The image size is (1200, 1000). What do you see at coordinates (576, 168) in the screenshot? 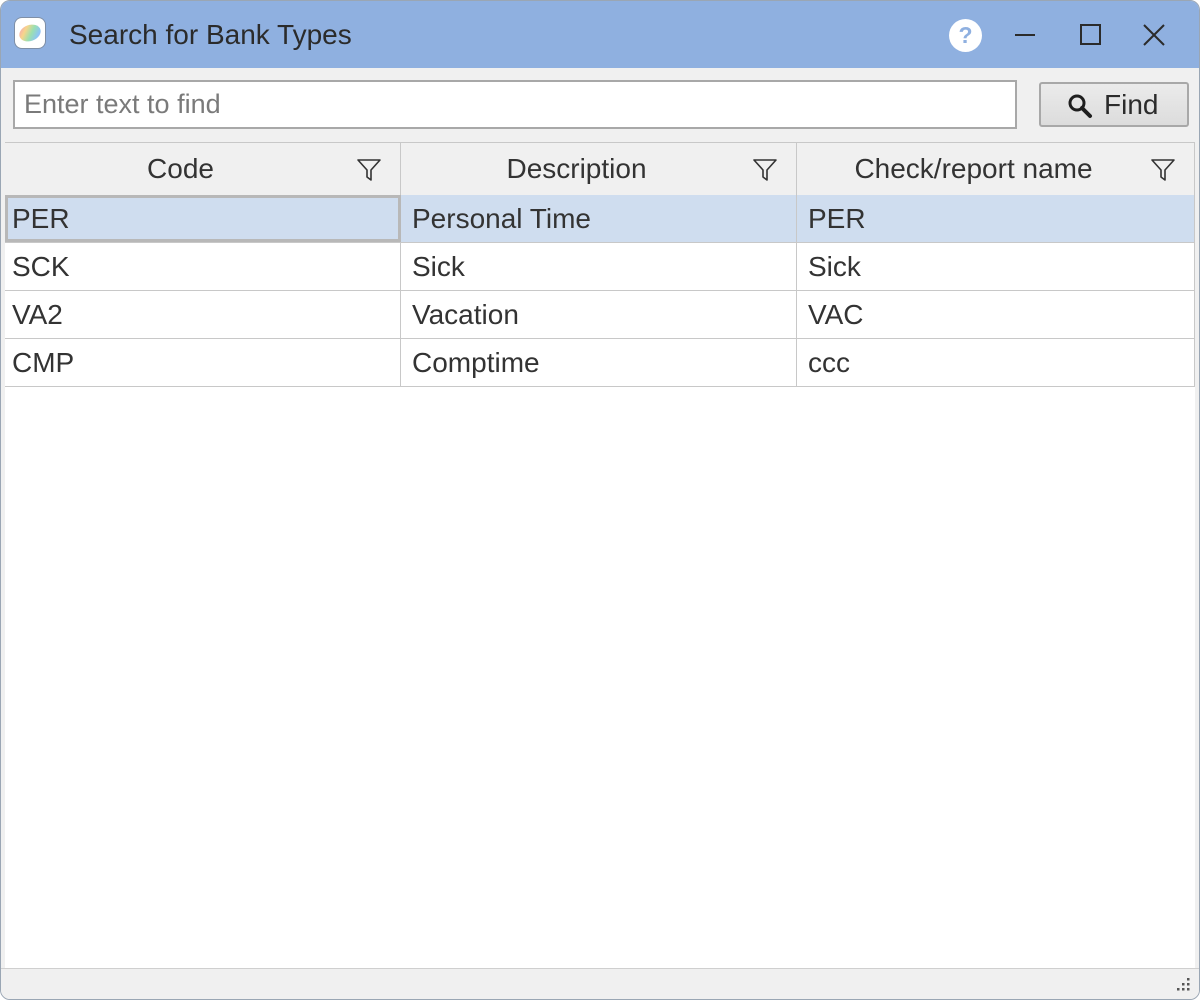
I see `column-header-label: Description` at bounding box center [576, 168].